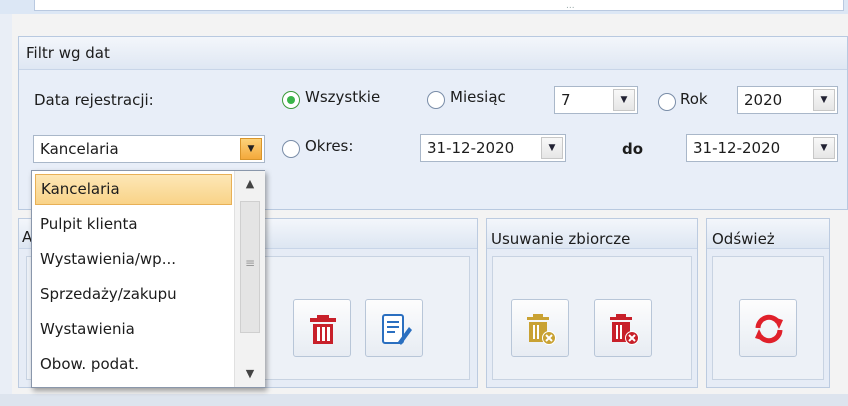  I want to click on to-label: do, so click(633, 149).